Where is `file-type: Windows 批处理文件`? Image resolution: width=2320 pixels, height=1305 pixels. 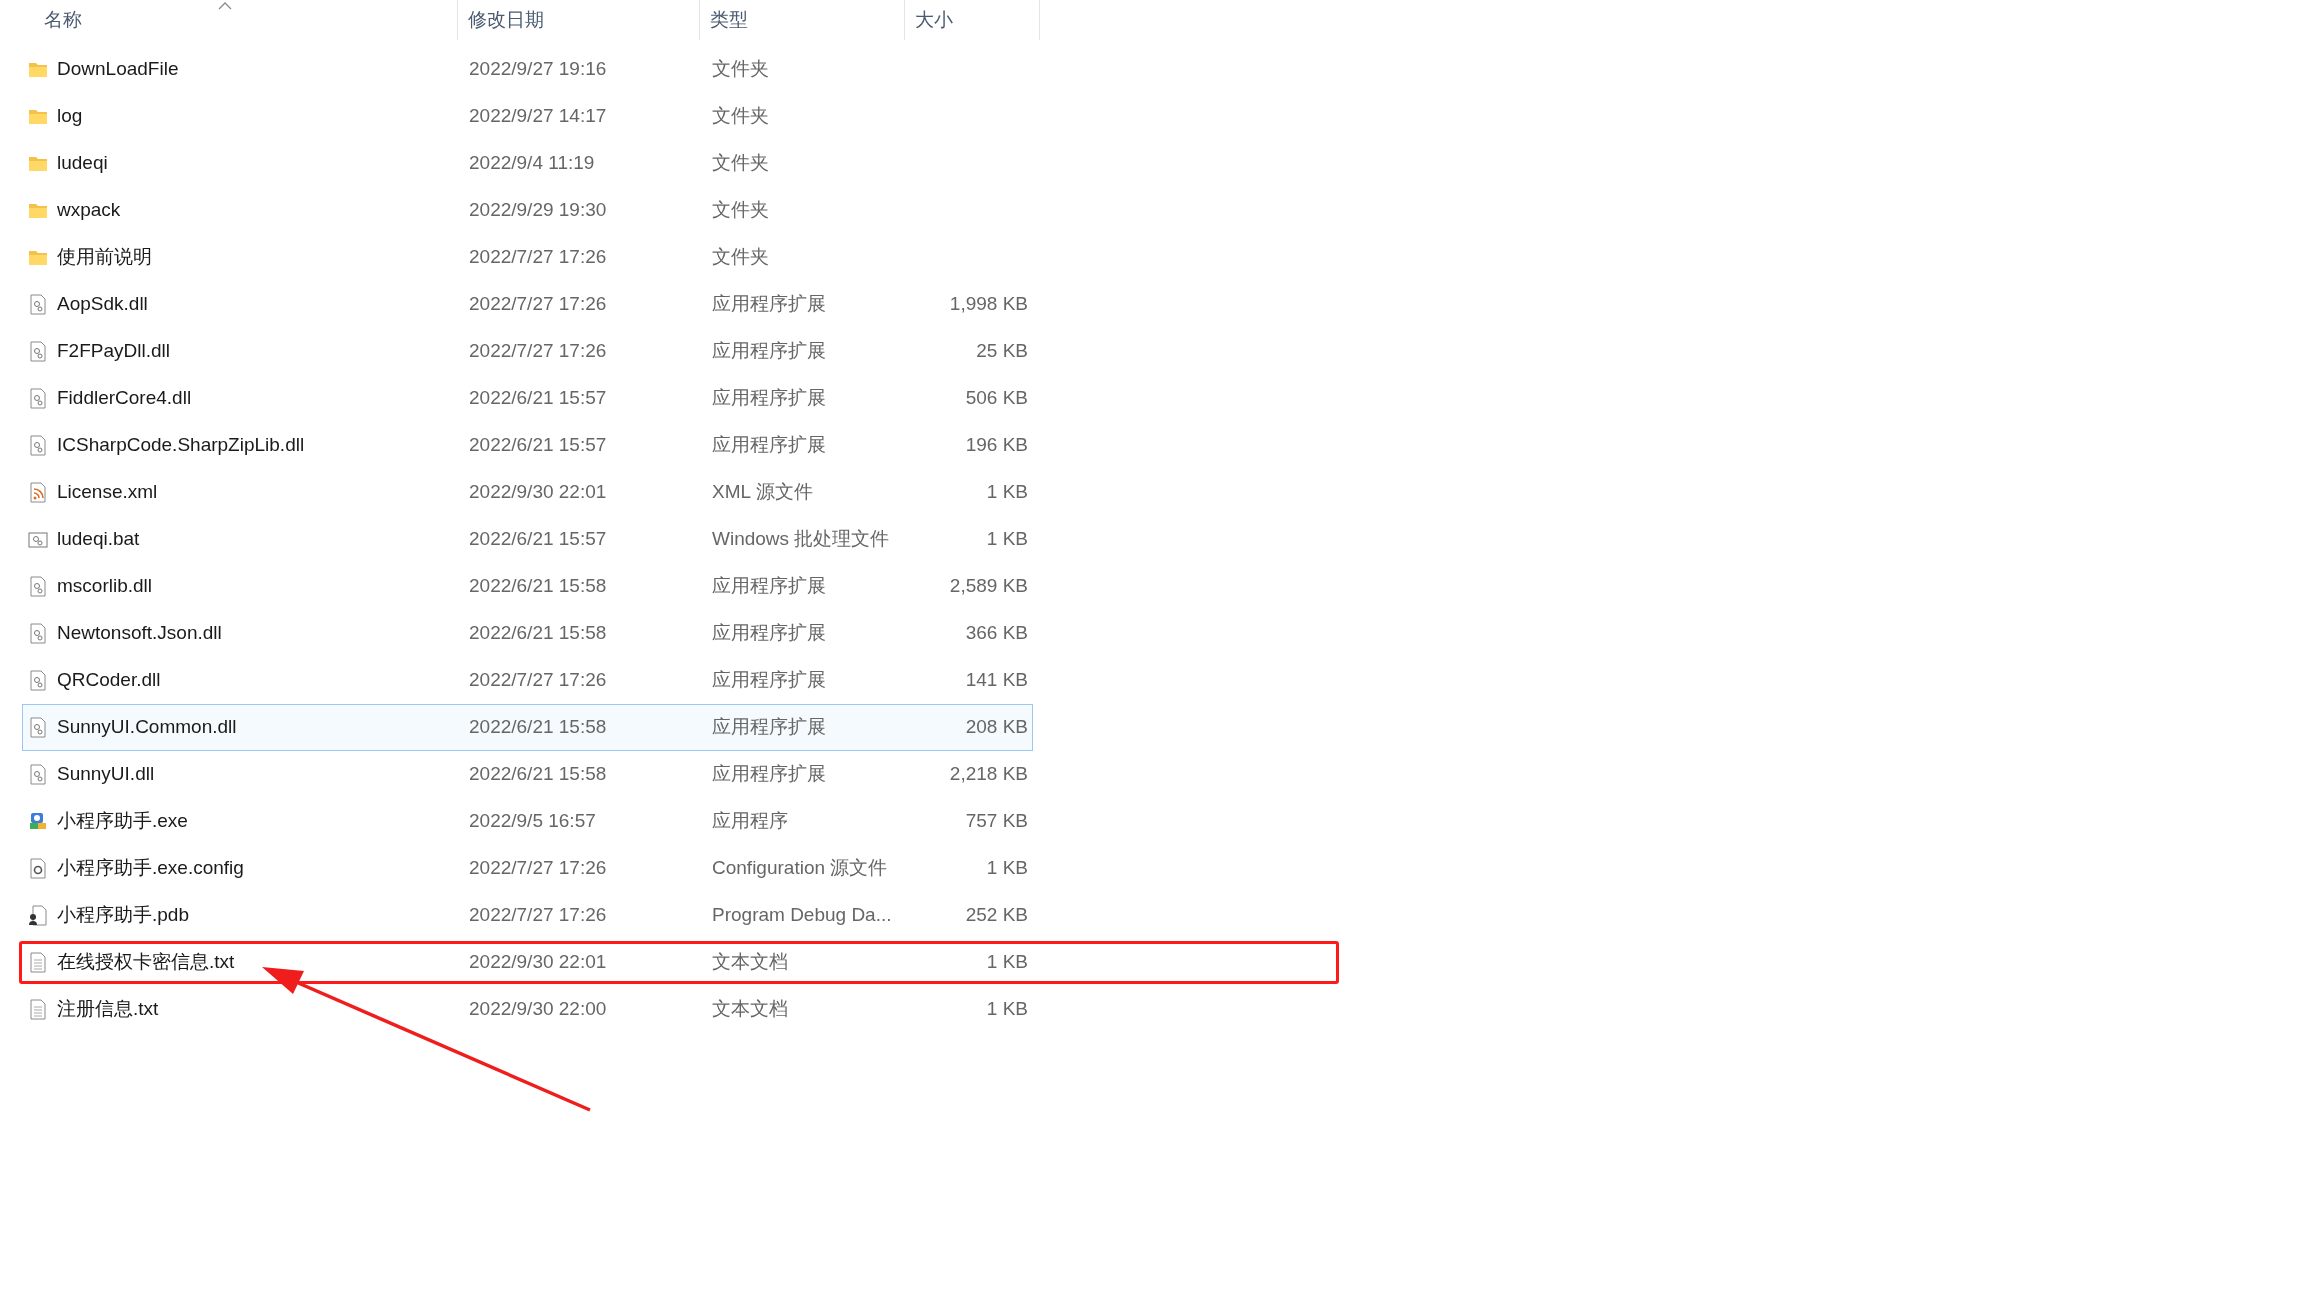
file-type: Windows 批处理文件 is located at coordinates (801, 539).